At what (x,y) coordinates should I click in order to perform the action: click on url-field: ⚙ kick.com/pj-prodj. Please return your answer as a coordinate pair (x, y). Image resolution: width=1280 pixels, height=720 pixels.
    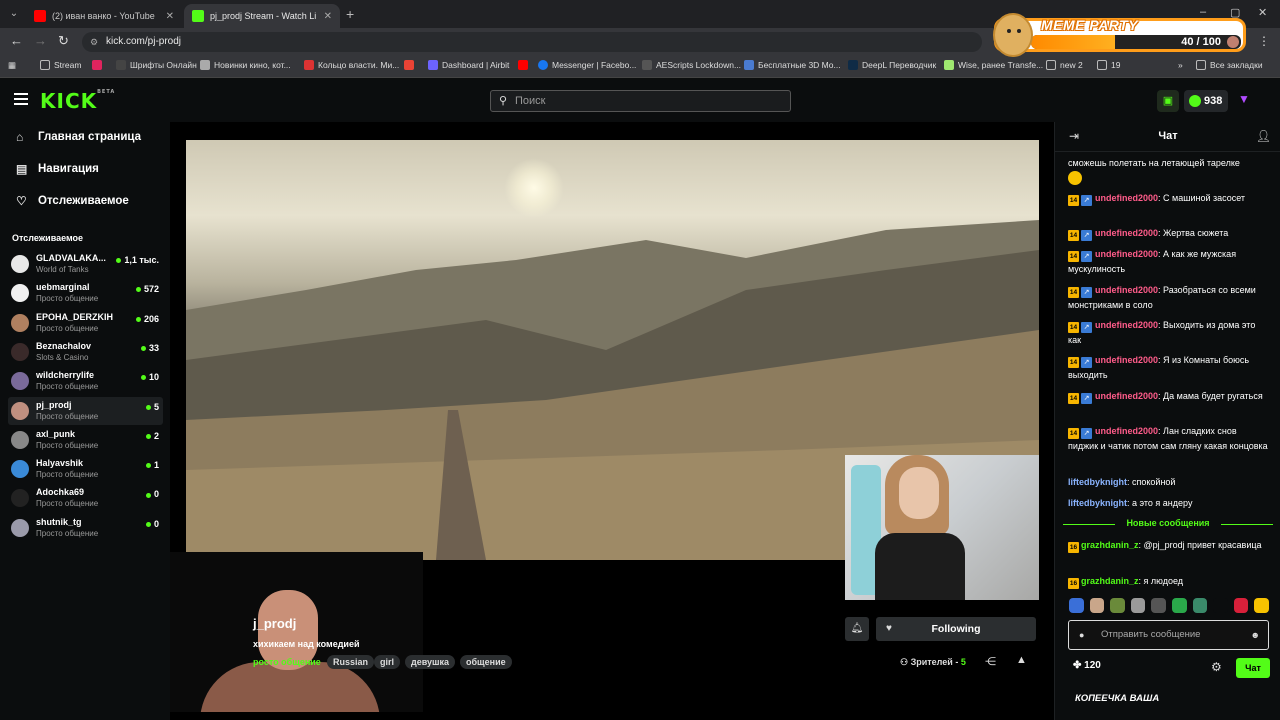
    Looking at the image, I should click on (532, 42).